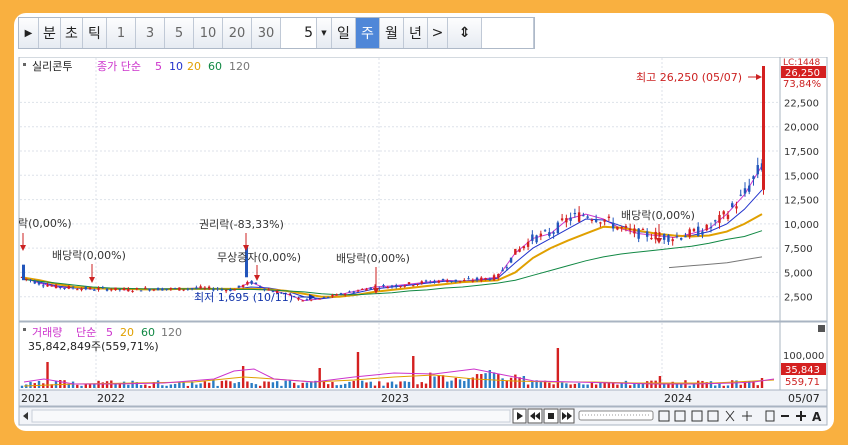 The image size is (848, 445). What do you see at coordinates (803, 356) in the screenshot?
I see `volume-y-tick: 100,000` at bounding box center [803, 356].